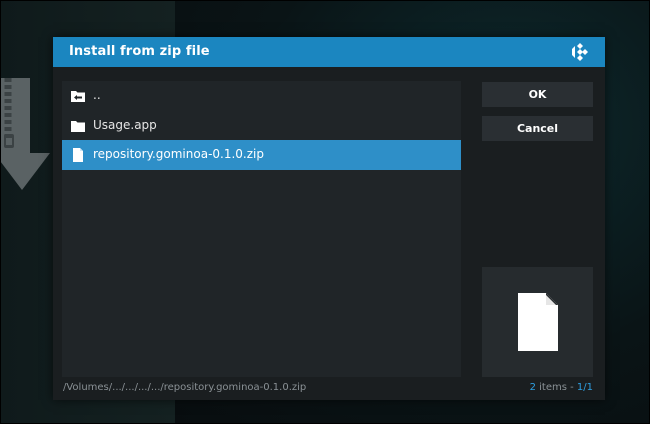 Image resolution: width=650 pixels, height=424 pixels. What do you see at coordinates (329, 52) in the screenshot?
I see `dialog-titlebar: Install from zip file` at bounding box center [329, 52].